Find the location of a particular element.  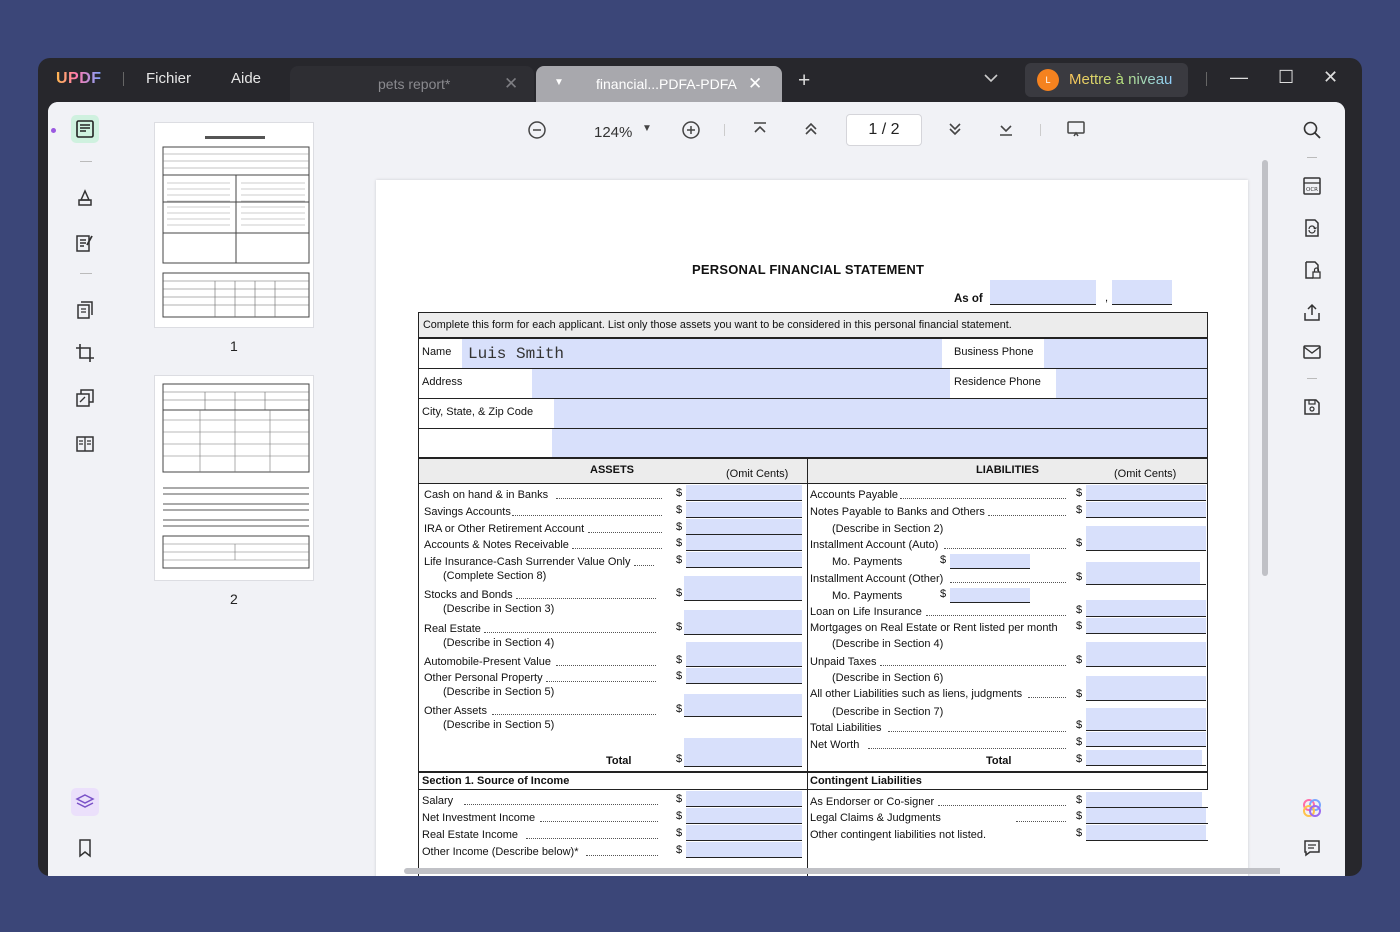

zoom-level: 124% is located at coordinates (613, 132).